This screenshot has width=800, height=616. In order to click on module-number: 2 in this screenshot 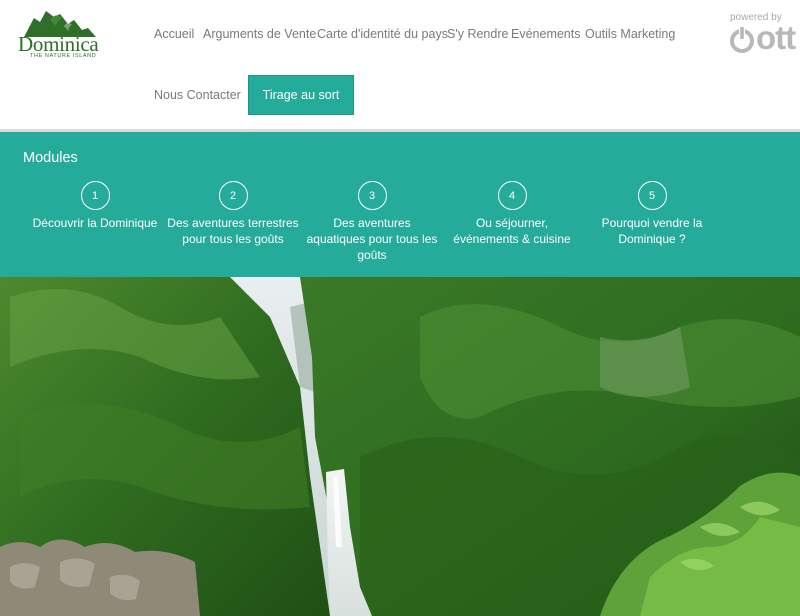, I will do `click(233, 195)`.